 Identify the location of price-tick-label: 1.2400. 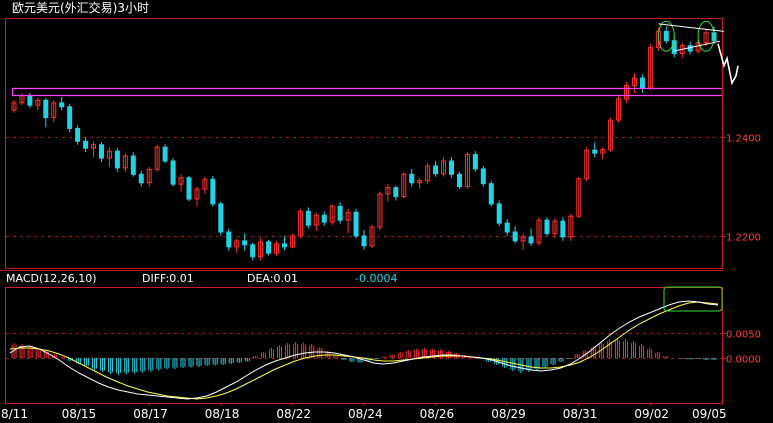
(743, 139).